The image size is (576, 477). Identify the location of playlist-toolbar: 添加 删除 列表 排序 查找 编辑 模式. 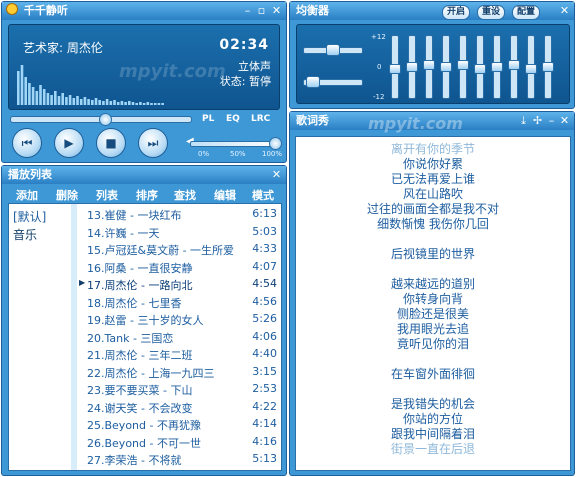
(144, 195).